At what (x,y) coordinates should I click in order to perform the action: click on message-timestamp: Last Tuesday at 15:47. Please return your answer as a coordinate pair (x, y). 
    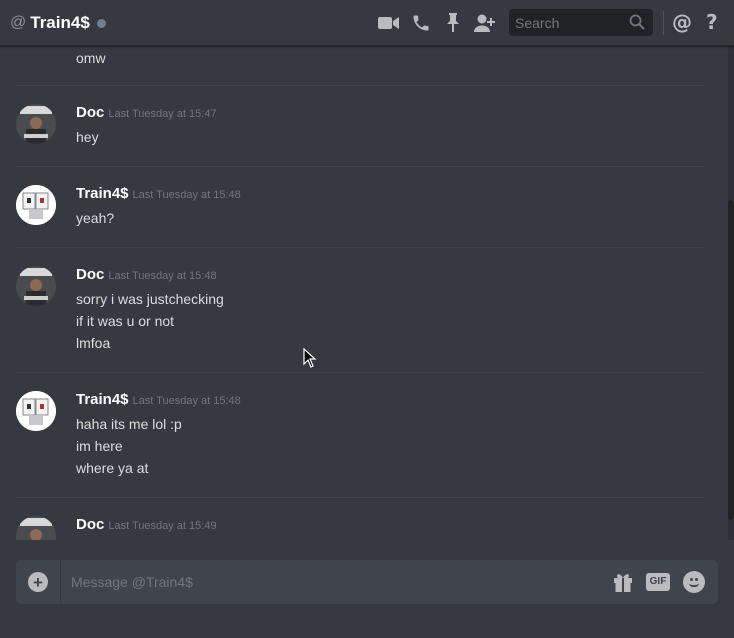
    Looking at the image, I should click on (162, 114).